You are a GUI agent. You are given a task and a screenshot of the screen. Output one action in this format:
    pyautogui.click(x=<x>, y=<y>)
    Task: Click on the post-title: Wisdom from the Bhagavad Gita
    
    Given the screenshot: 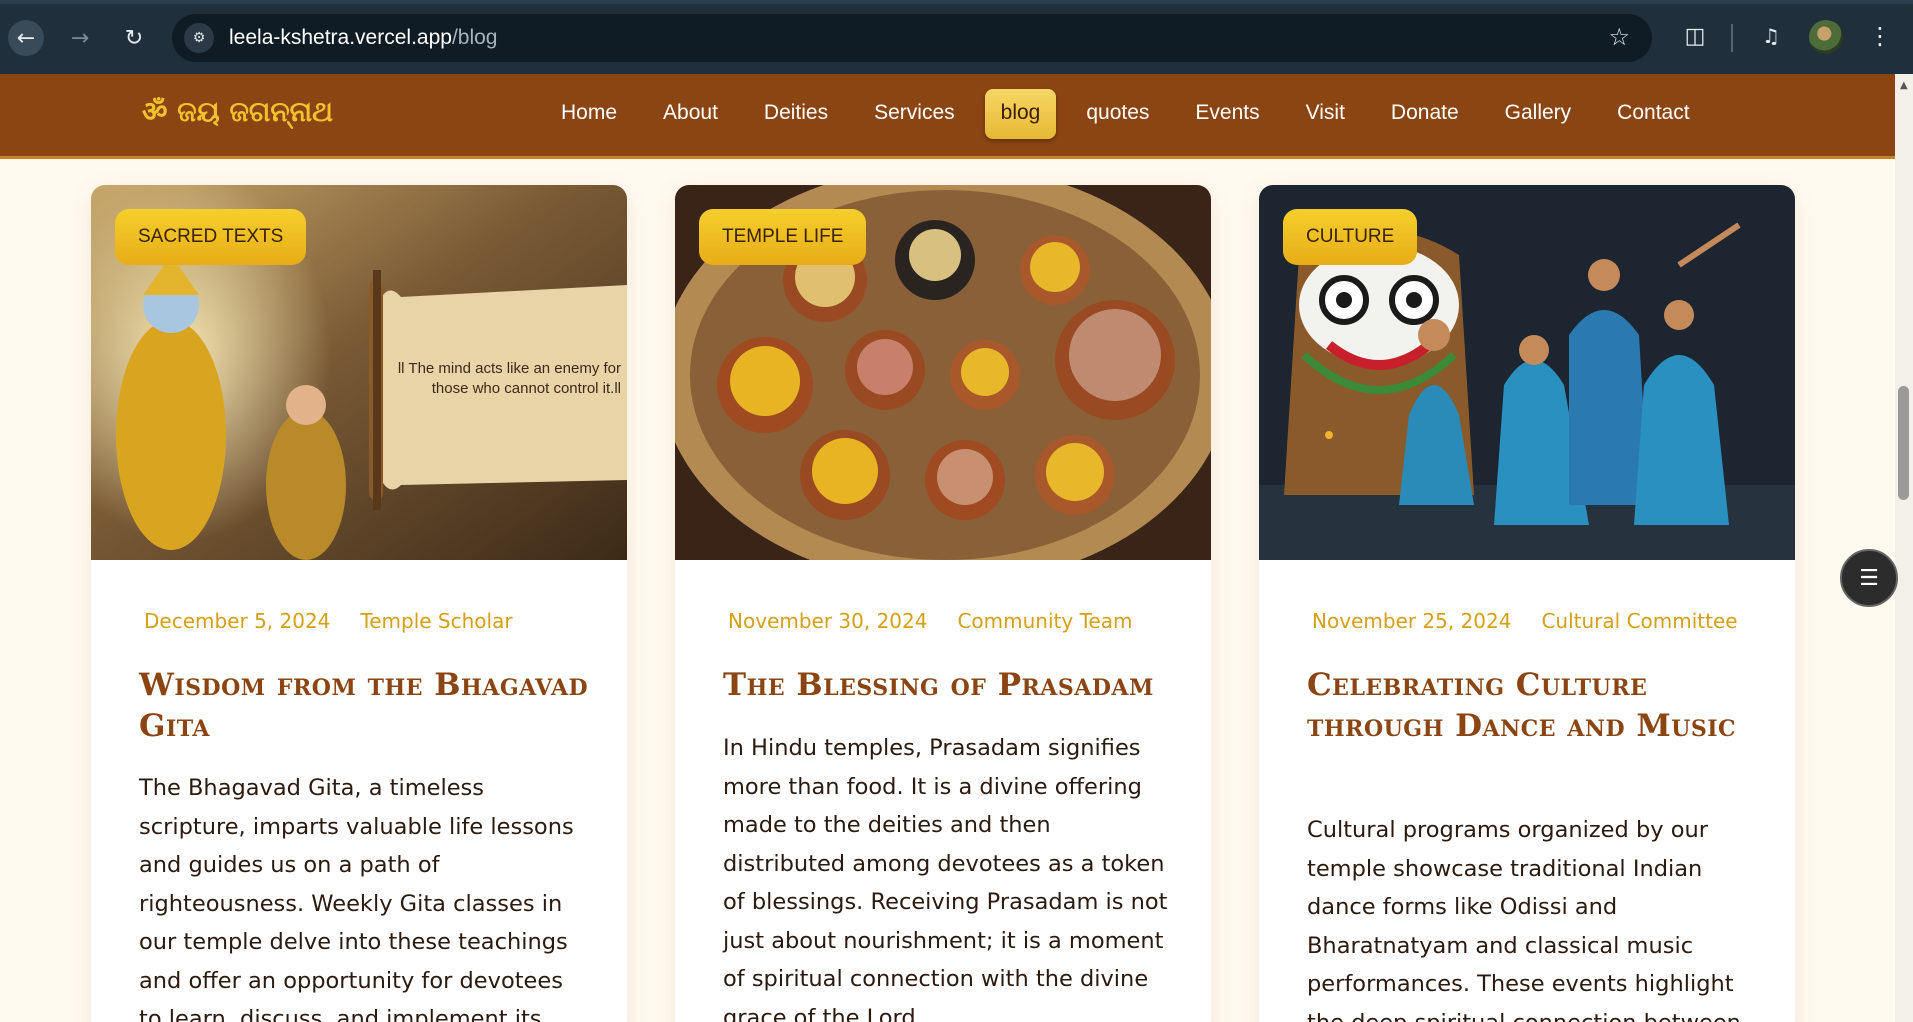 What is the action you would take?
    pyautogui.click(x=369, y=706)
    